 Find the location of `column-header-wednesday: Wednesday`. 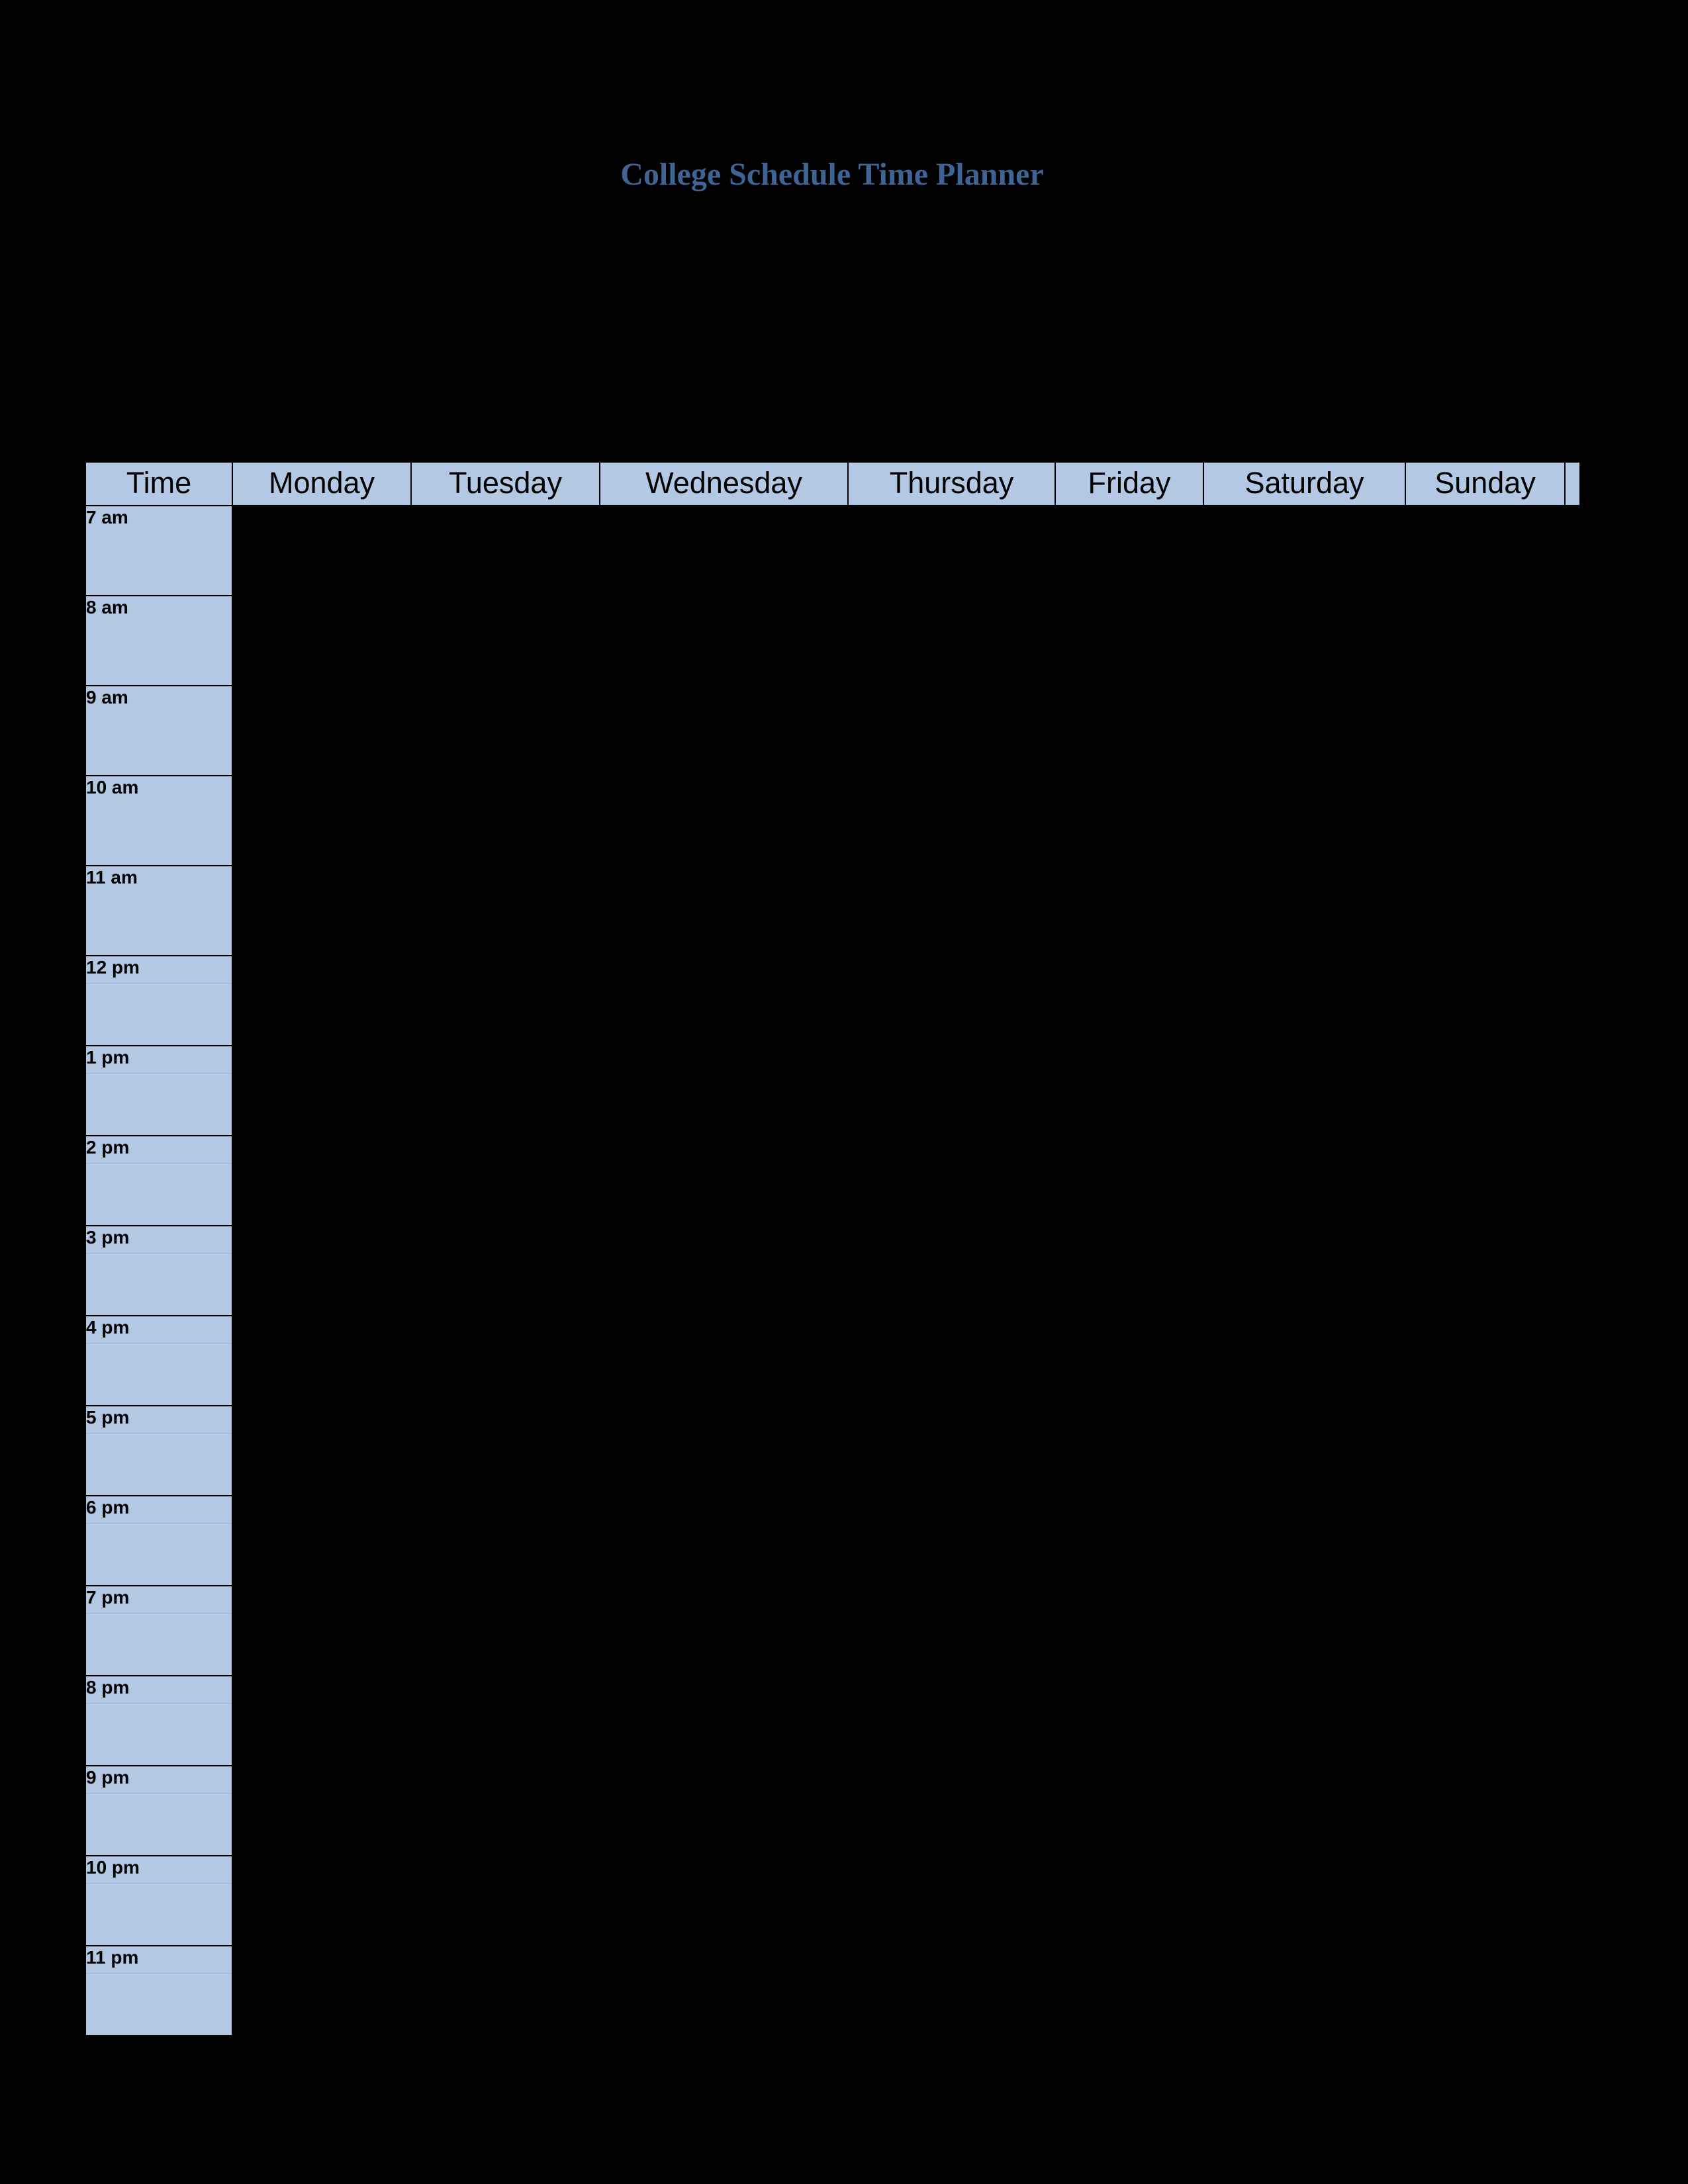

column-header-wednesday: Wednesday is located at coordinates (724, 483).